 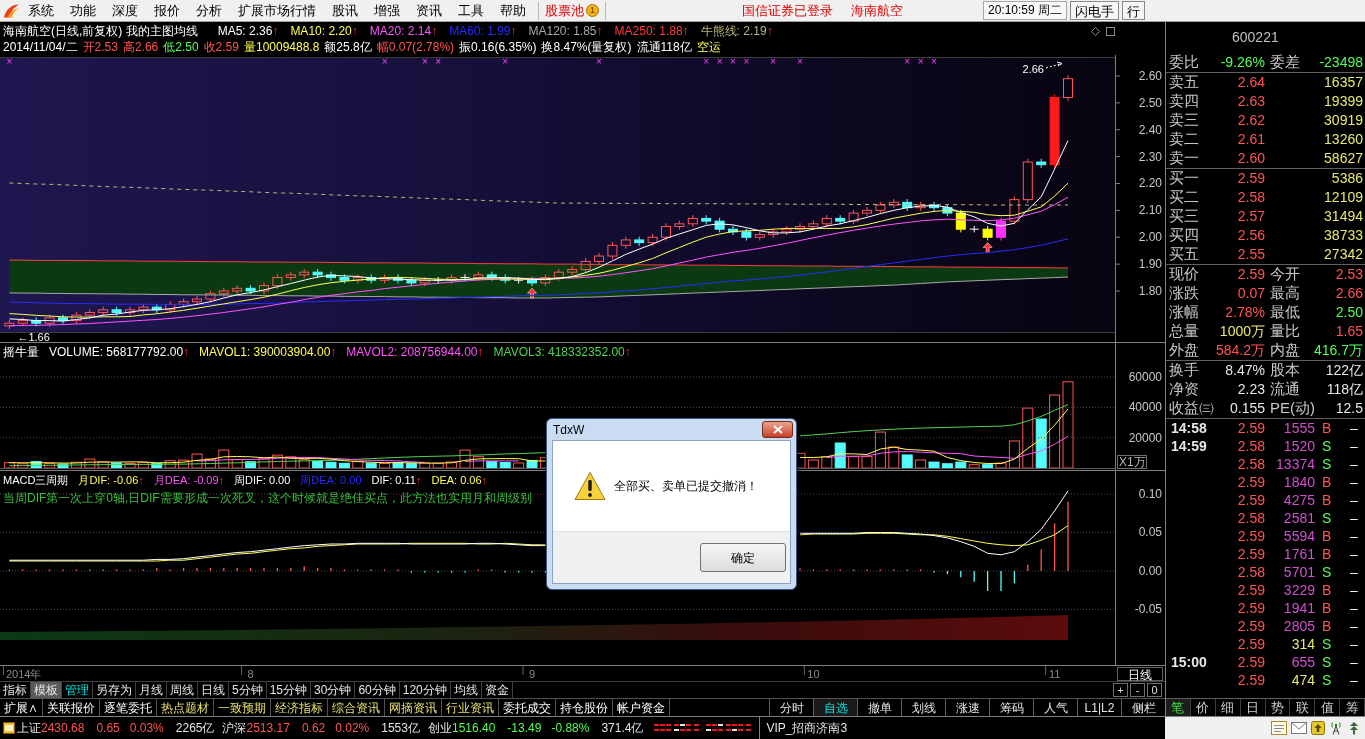 What do you see at coordinates (1298, 428) in the screenshot?
I see `tick-volume: 1555` at bounding box center [1298, 428].